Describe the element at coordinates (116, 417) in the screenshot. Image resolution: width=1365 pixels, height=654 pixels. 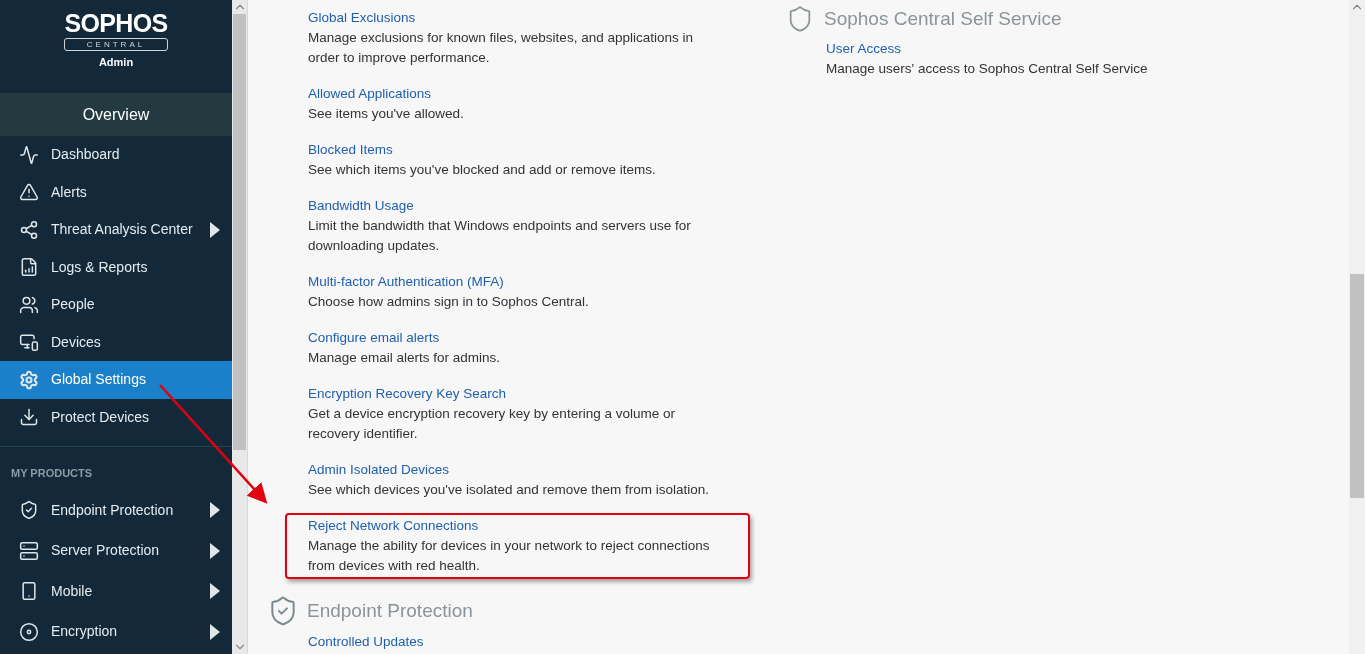
I see `sidebar-item: Protect Devices` at that location.